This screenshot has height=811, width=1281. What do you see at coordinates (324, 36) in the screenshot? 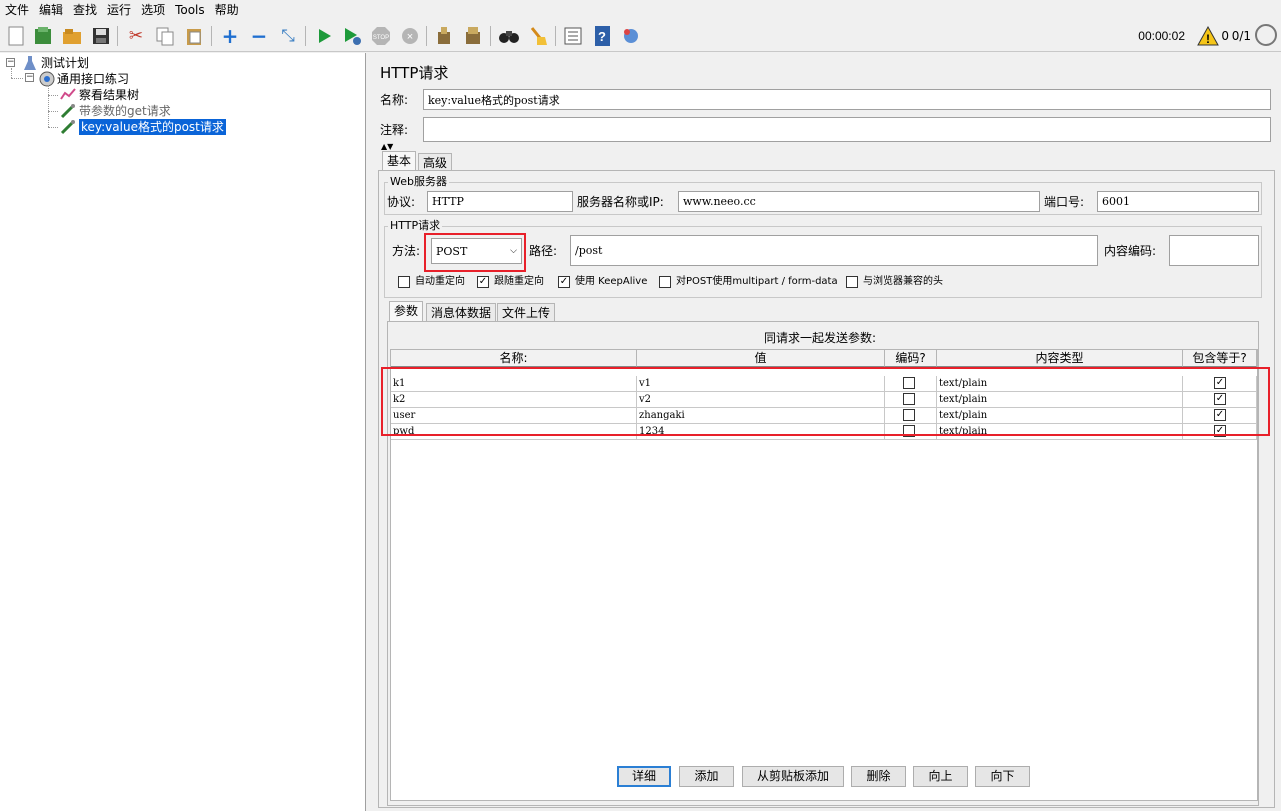
I see `start-icon` at bounding box center [324, 36].